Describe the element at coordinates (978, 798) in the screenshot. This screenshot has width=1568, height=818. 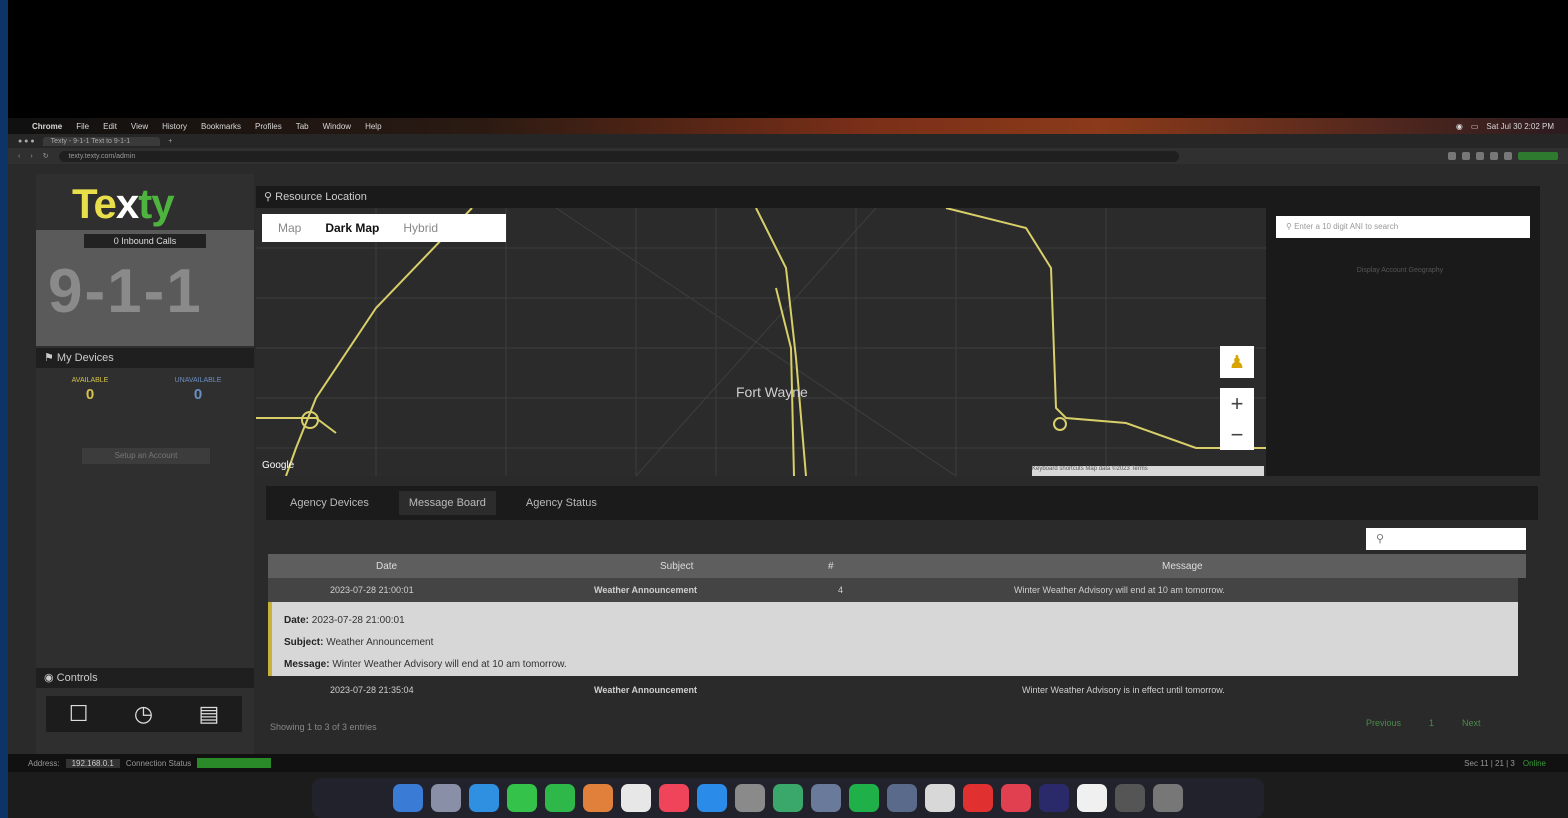
I see `acrobat-icon` at that location.